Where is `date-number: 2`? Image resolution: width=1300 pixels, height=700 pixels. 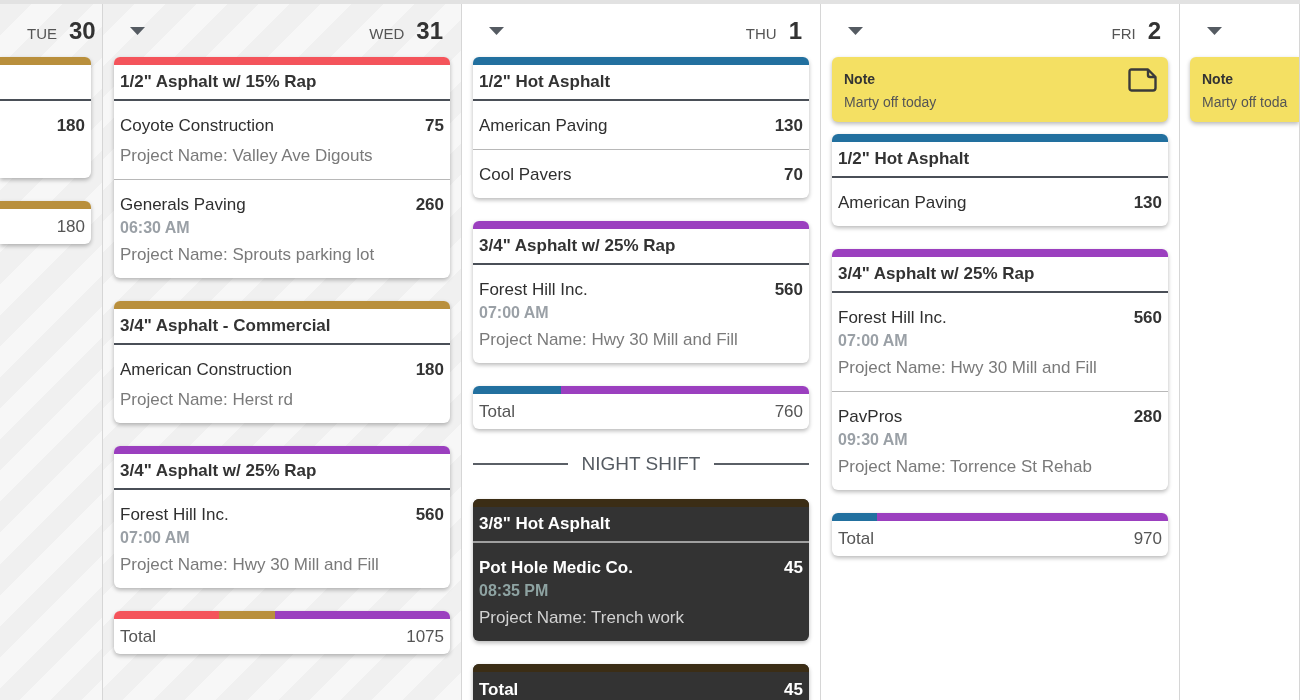 date-number: 2 is located at coordinates (1154, 30).